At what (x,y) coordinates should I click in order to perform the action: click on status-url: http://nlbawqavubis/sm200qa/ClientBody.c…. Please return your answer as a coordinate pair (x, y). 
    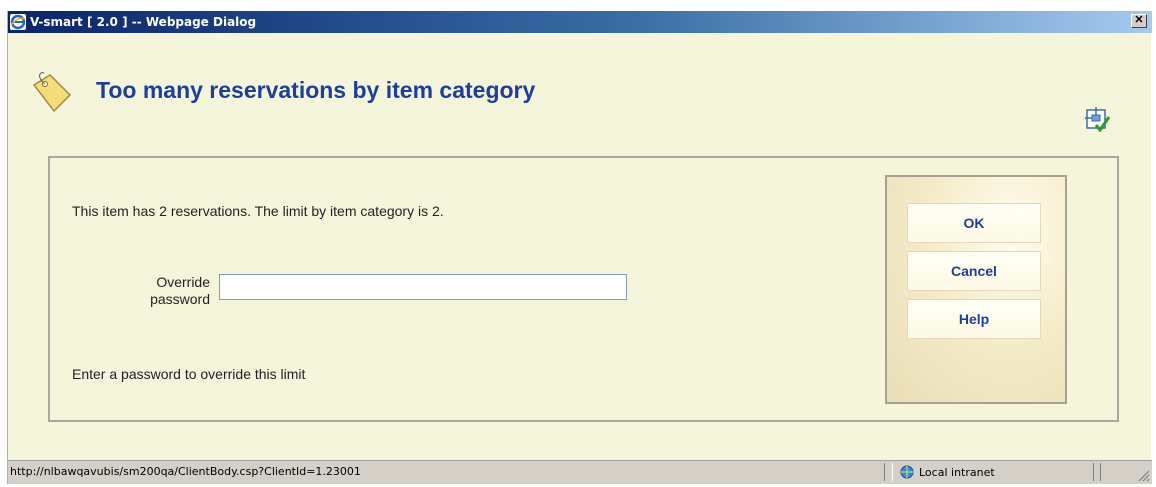
    Looking at the image, I should click on (447, 472).